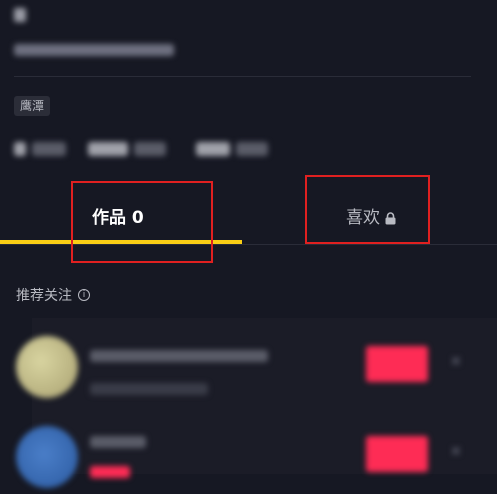 This screenshot has height=494, width=497. Describe the element at coordinates (142, 222) in the screenshot. I see `highlight-box-works` at that location.